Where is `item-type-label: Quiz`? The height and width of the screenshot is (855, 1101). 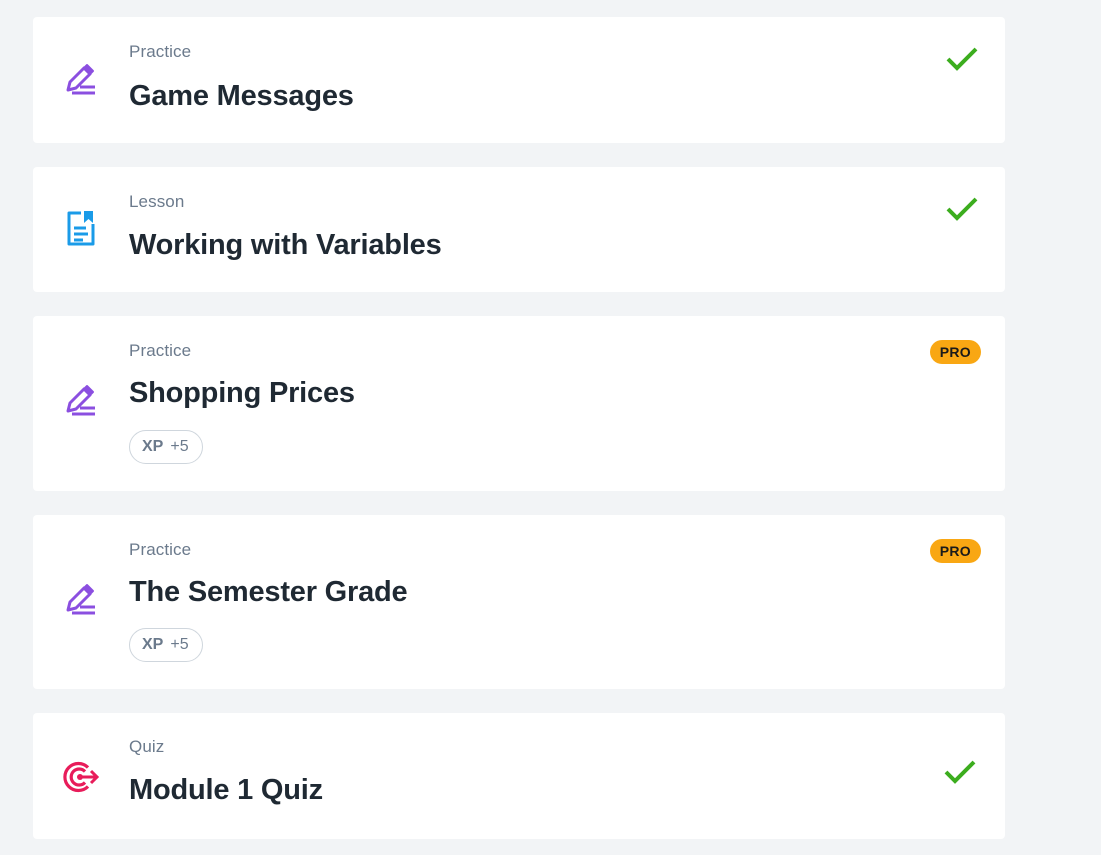
item-type-label: Quiz is located at coordinates (147, 746).